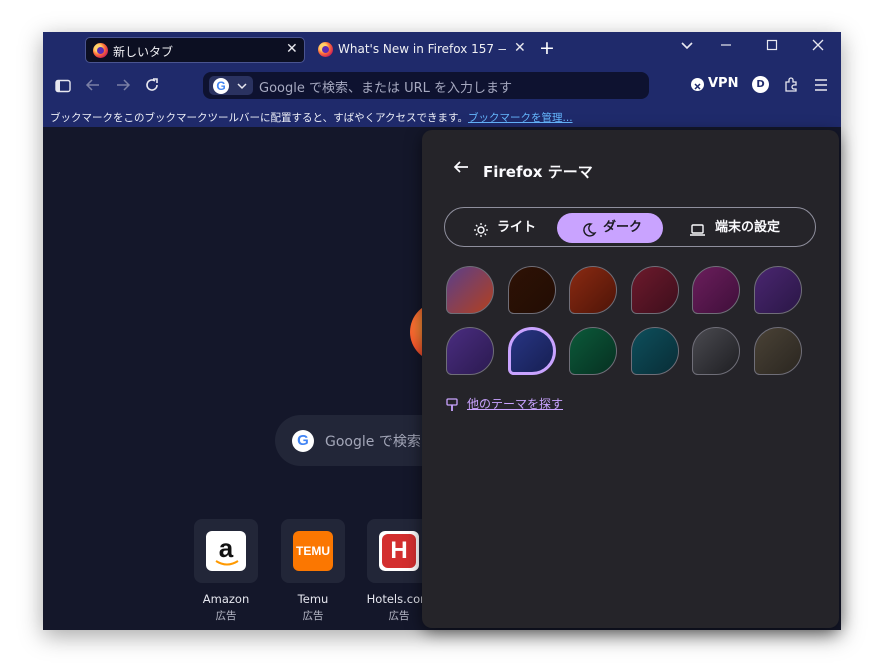 This screenshot has width=885, height=664. I want to click on theme-mode-switcher: ライト ダーク 端末の設定, so click(630, 227).